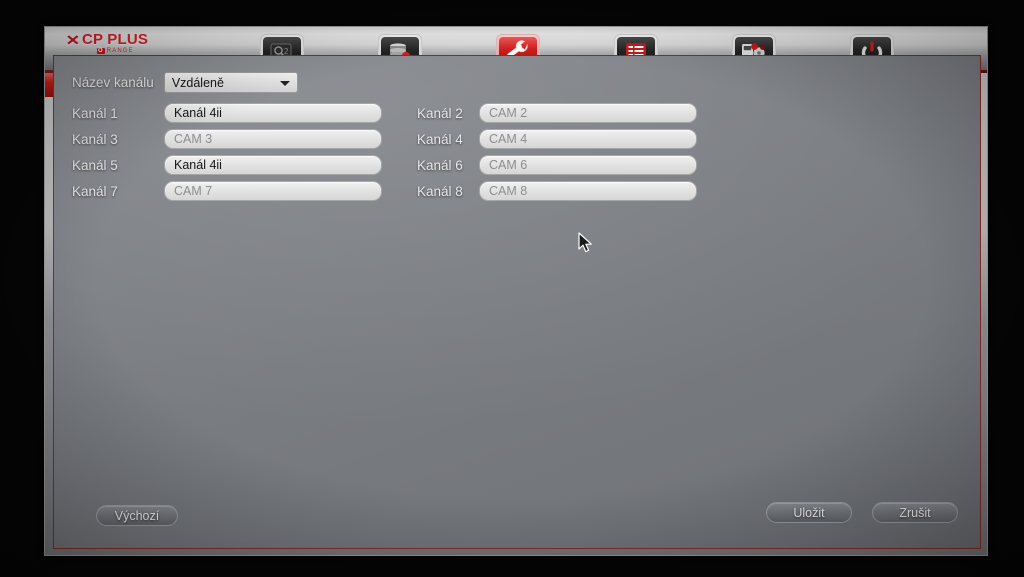  I want to click on channel-row-7: Kanál 7 CAM 7, so click(227, 191).